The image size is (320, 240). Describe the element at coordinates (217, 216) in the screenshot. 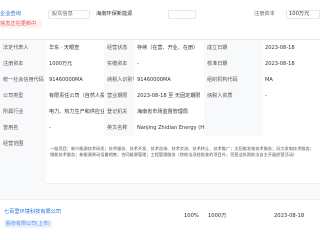

I see `investment-amount: 1000万` at that location.